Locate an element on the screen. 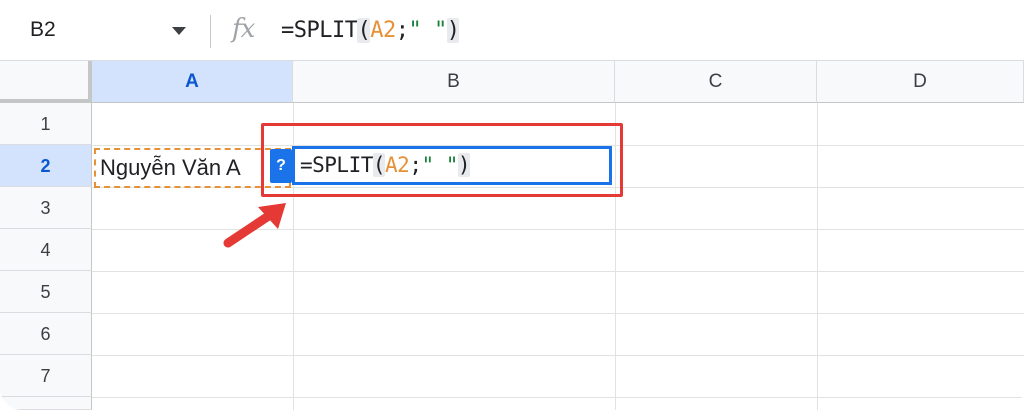 Image resolution: width=1024 pixels, height=410 pixels. column-header-b: B is located at coordinates (454, 82).